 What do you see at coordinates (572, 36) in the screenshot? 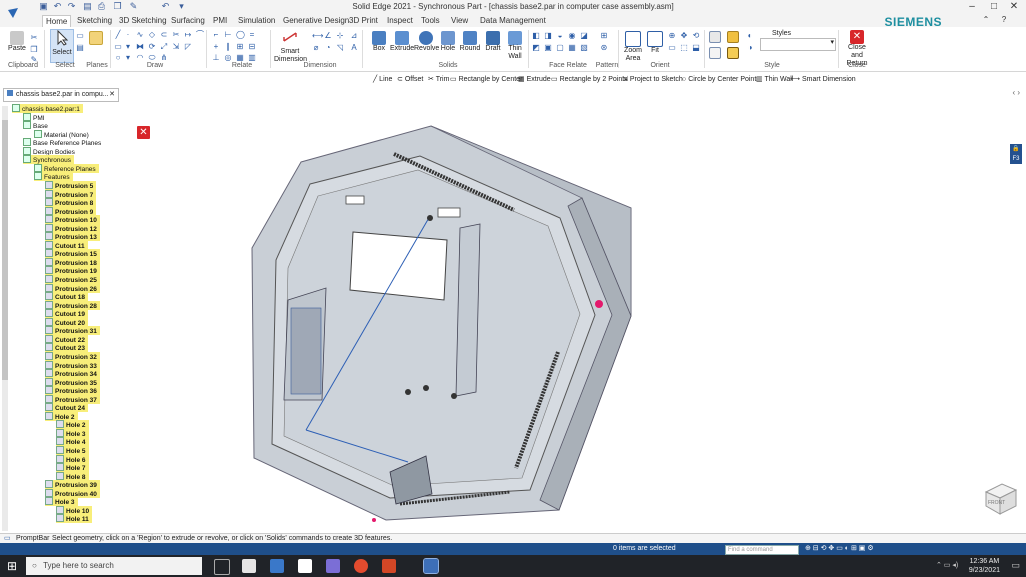
I see `face-concentric-icon: ◉` at bounding box center [572, 36].